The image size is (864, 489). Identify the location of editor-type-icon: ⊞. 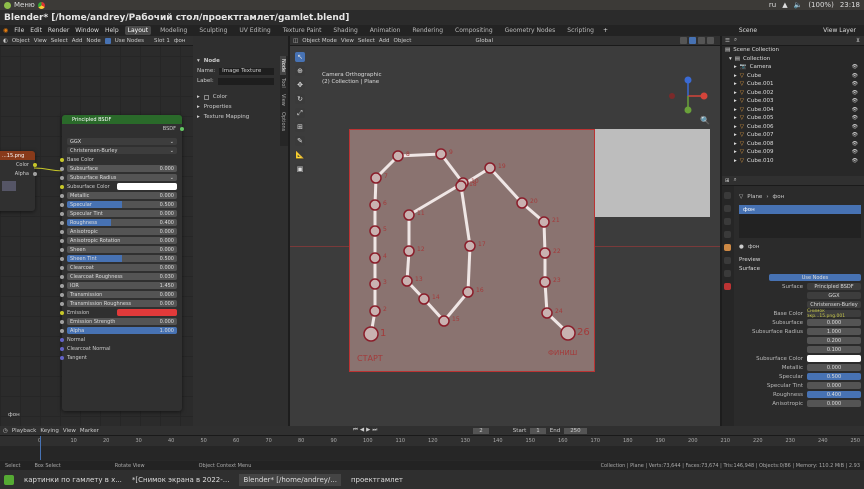
(727, 181).